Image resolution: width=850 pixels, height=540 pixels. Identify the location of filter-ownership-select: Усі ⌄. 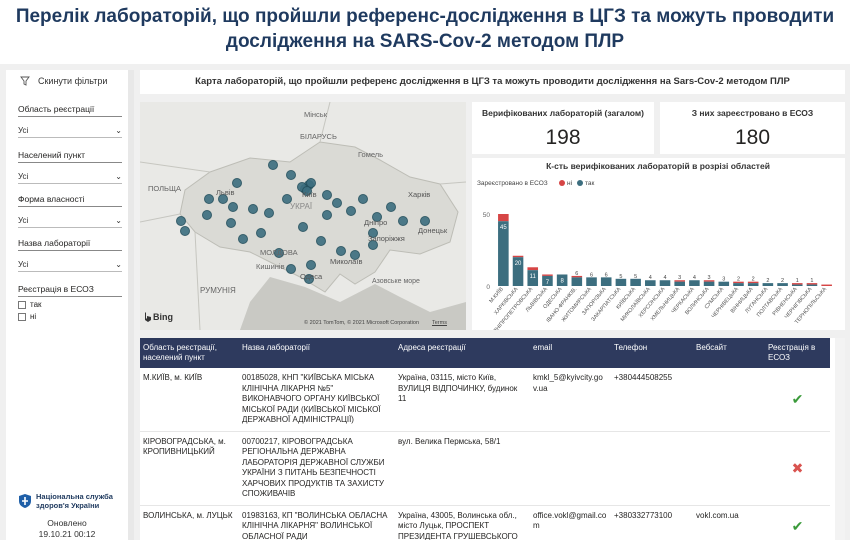
(70, 220).